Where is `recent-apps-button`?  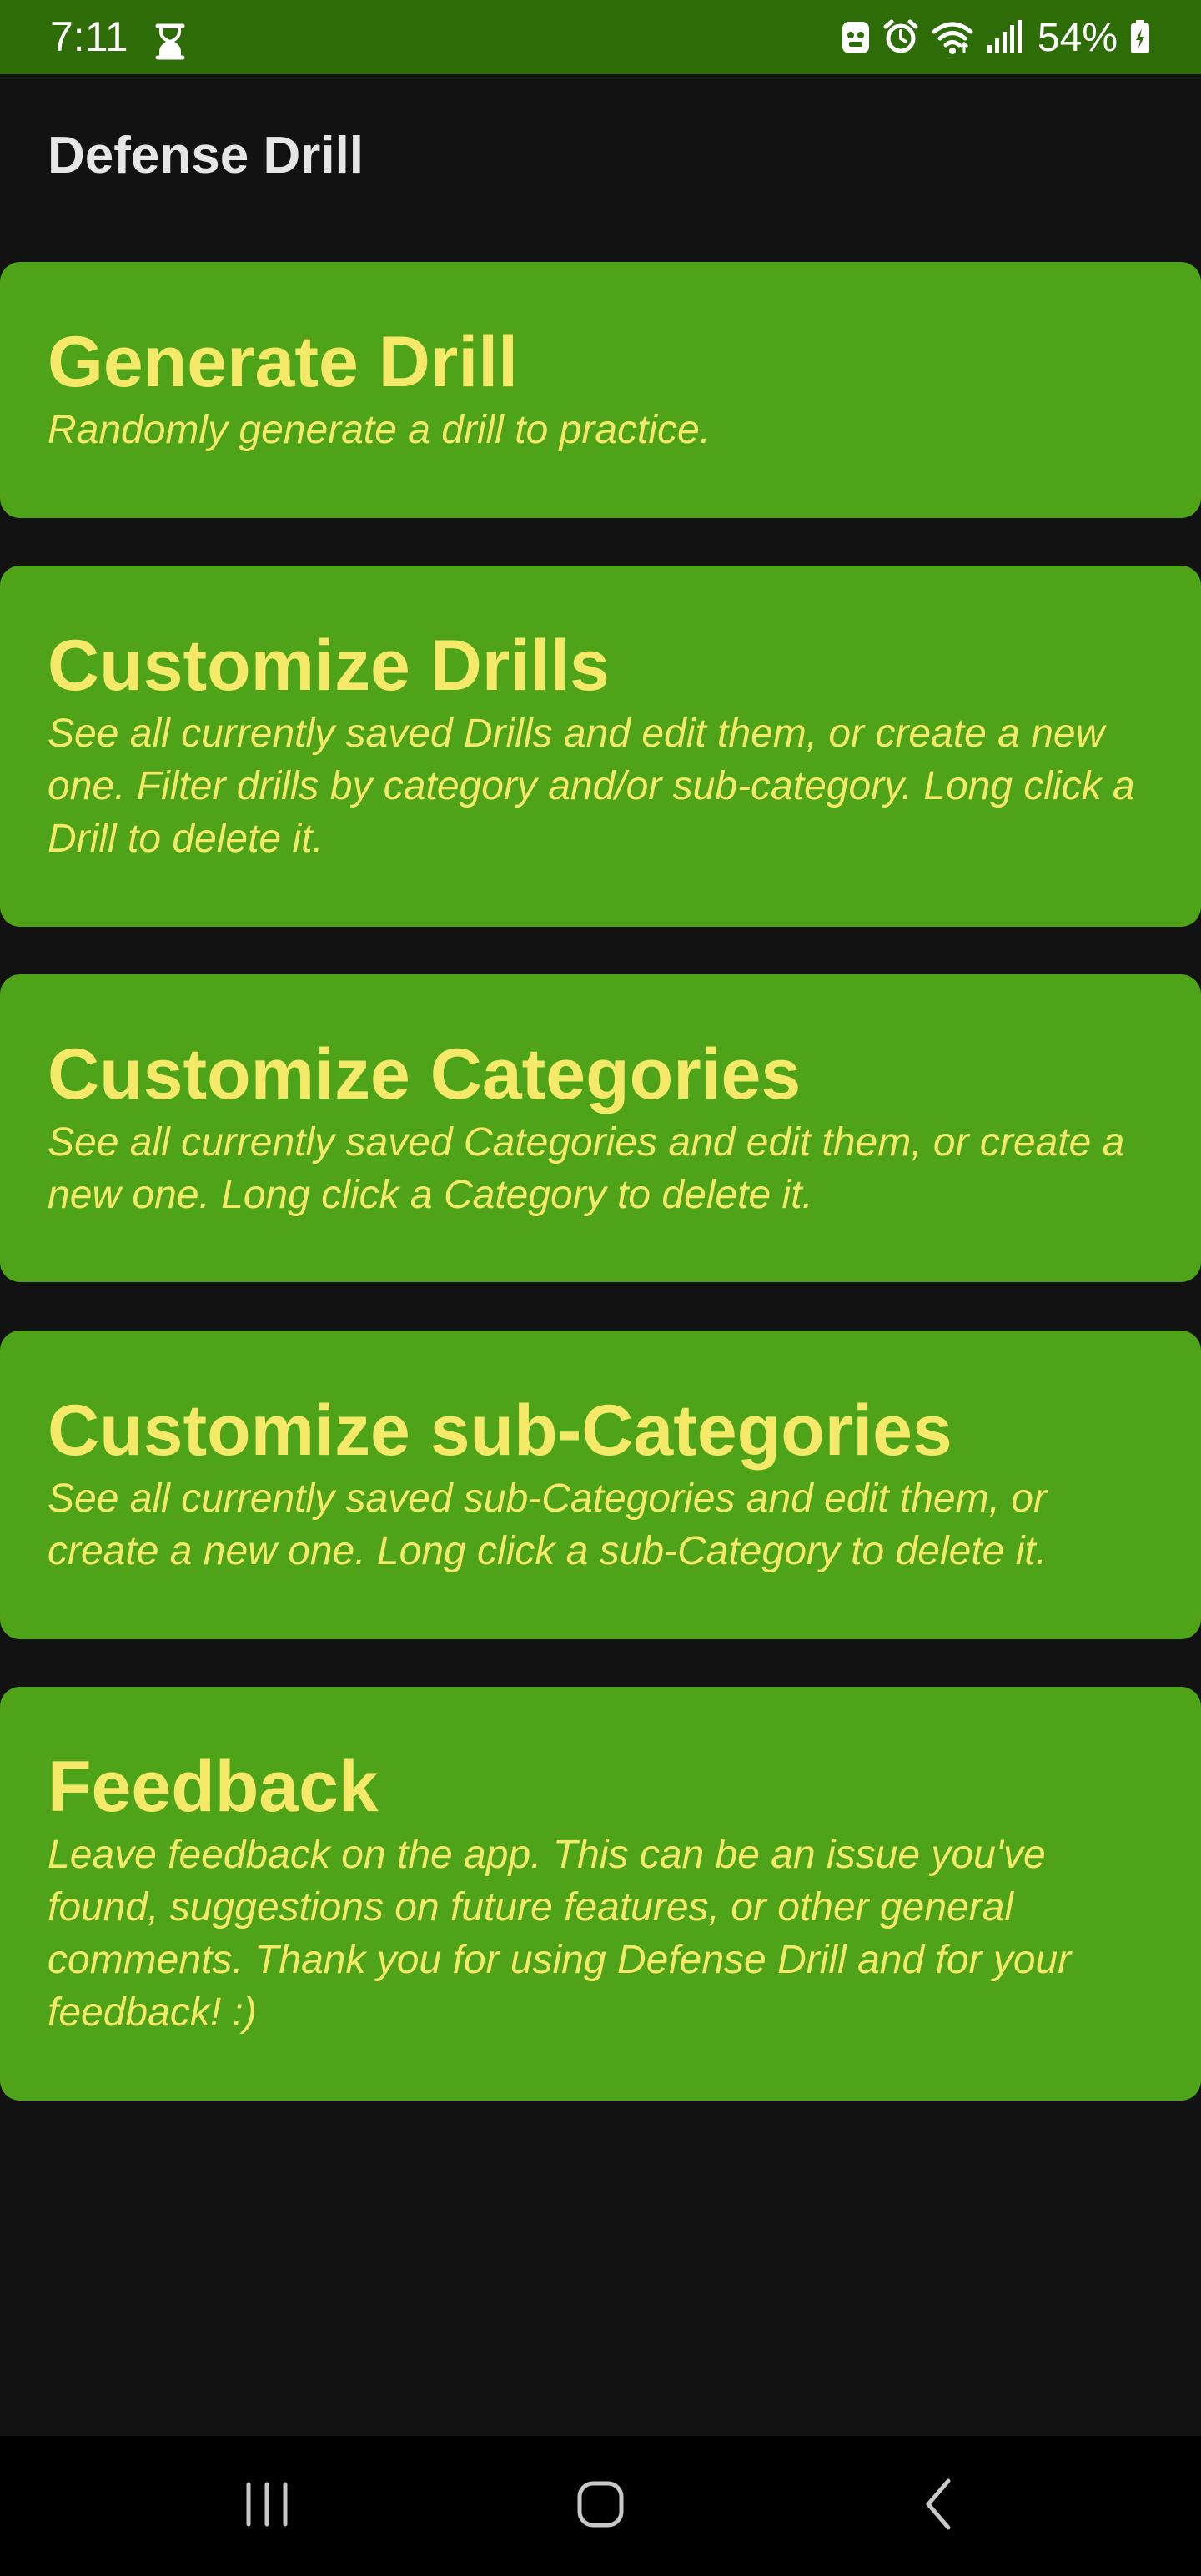
recent-apps-button is located at coordinates (267, 2506).